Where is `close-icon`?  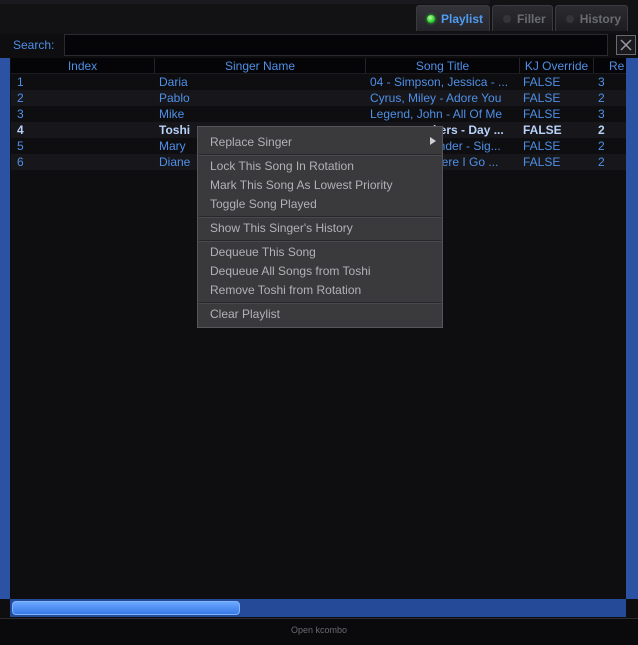
close-icon is located at coordinates (626, 45).